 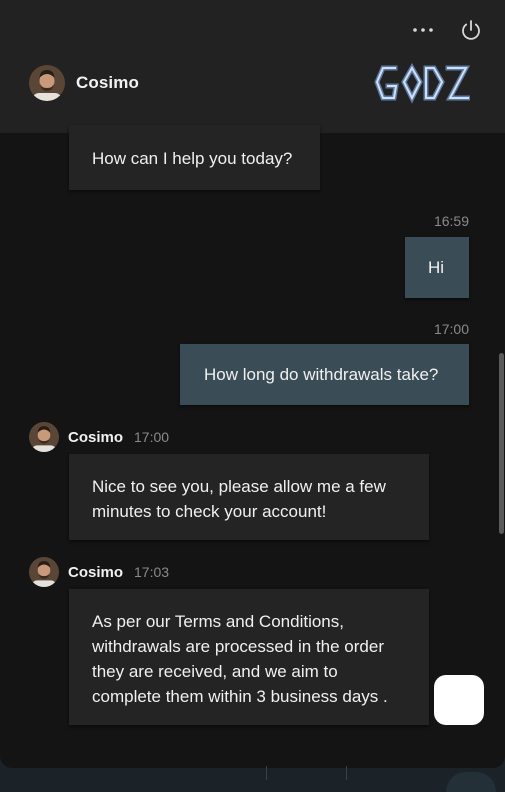 What do you see at coordinates (471, 782) in the screenshot?
I see `launcher-button-edge` at bounding box center [471, 782].